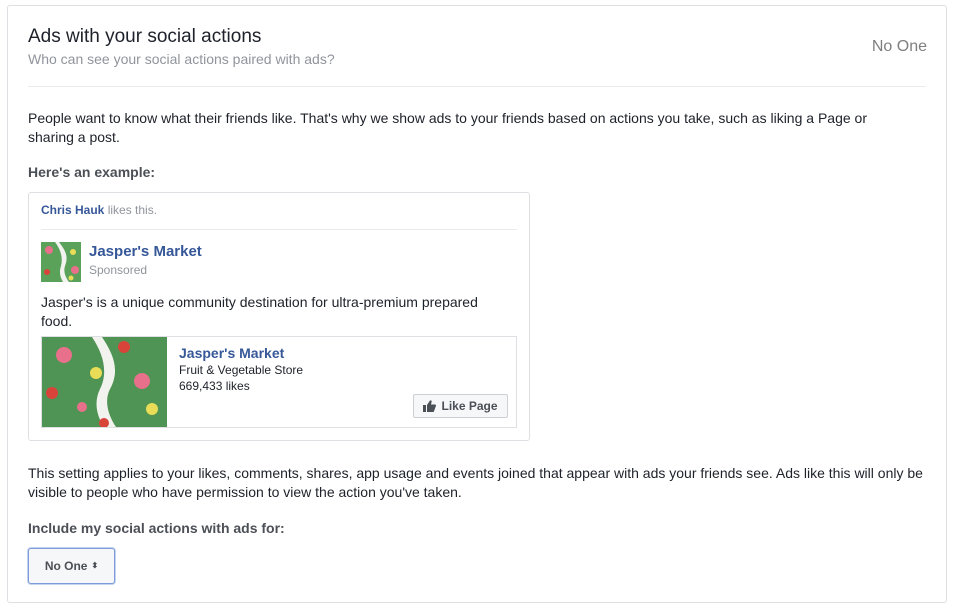 The height and width of the screenshot is (610, 955). I want to click on card-page-name-link: Jasper's Market, so click(231, 353).